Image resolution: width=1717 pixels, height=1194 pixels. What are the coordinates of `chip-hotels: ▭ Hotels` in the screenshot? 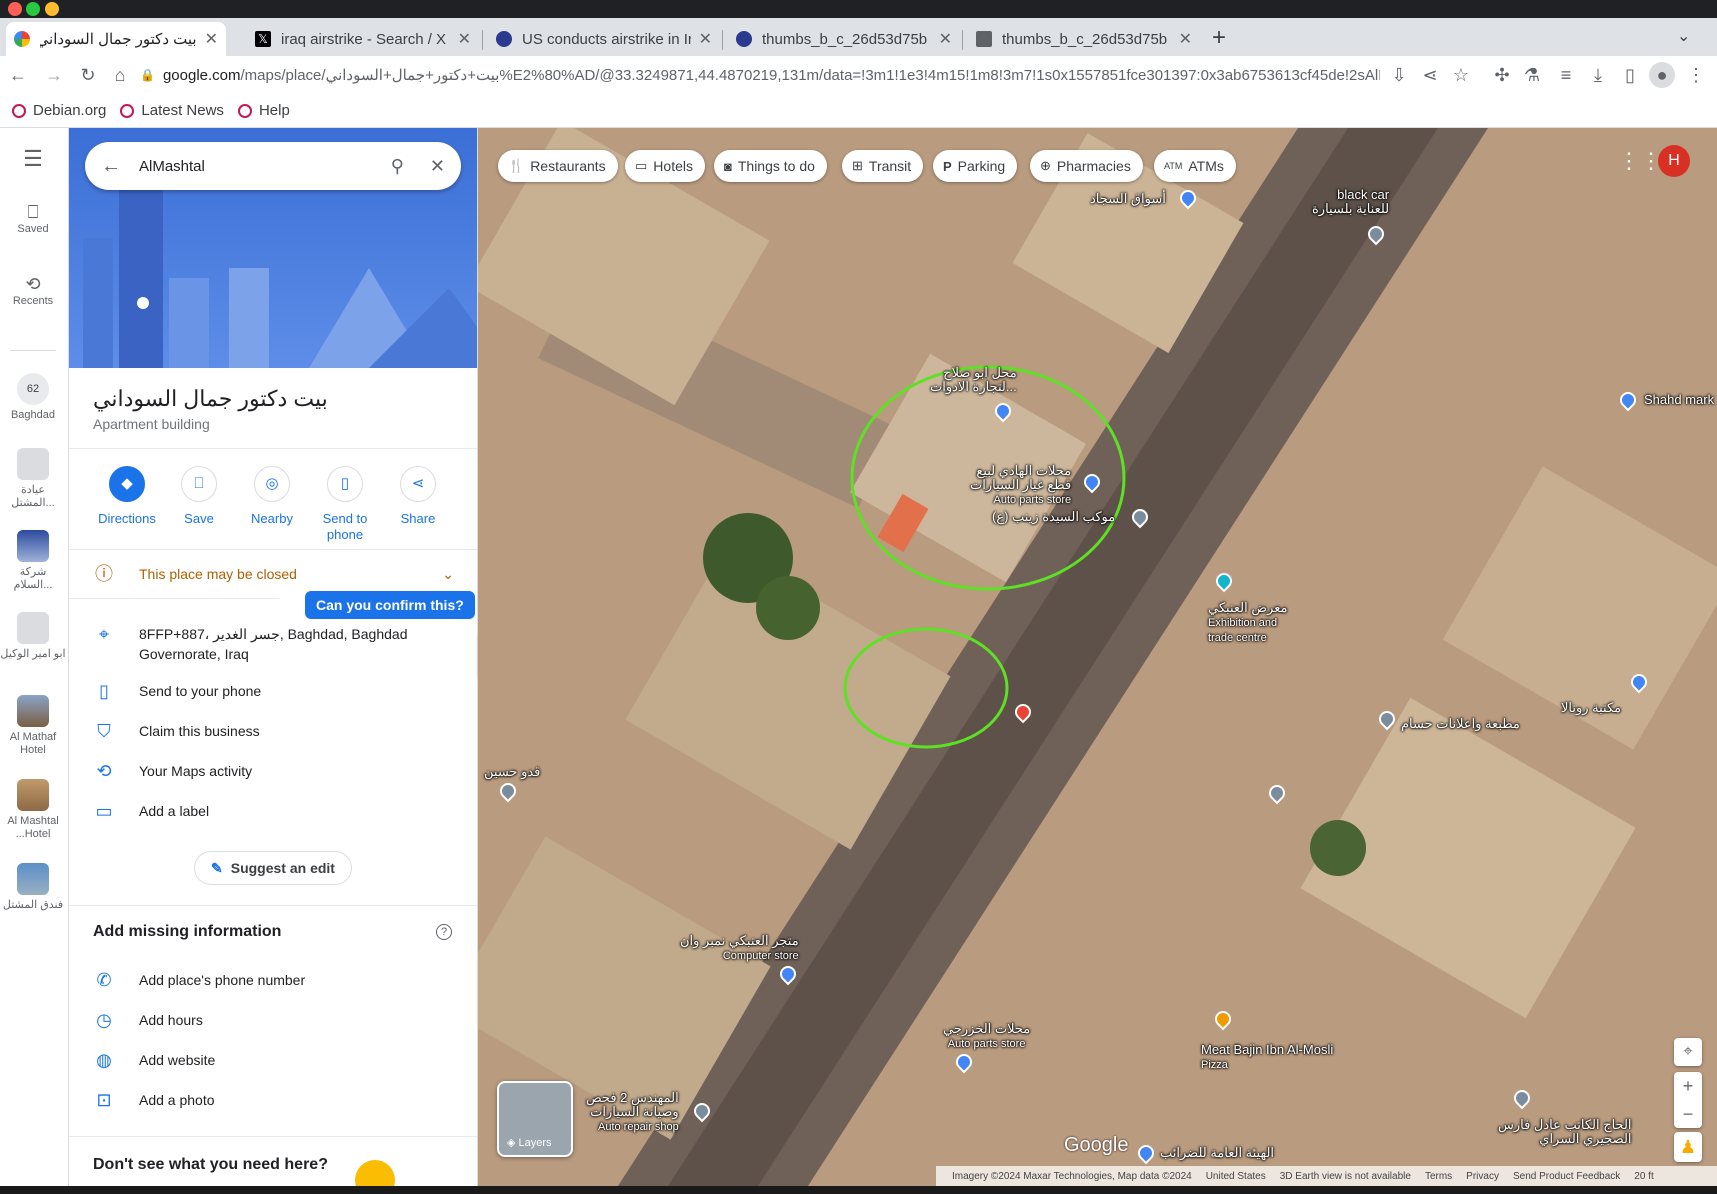 It's located at (665, 166).